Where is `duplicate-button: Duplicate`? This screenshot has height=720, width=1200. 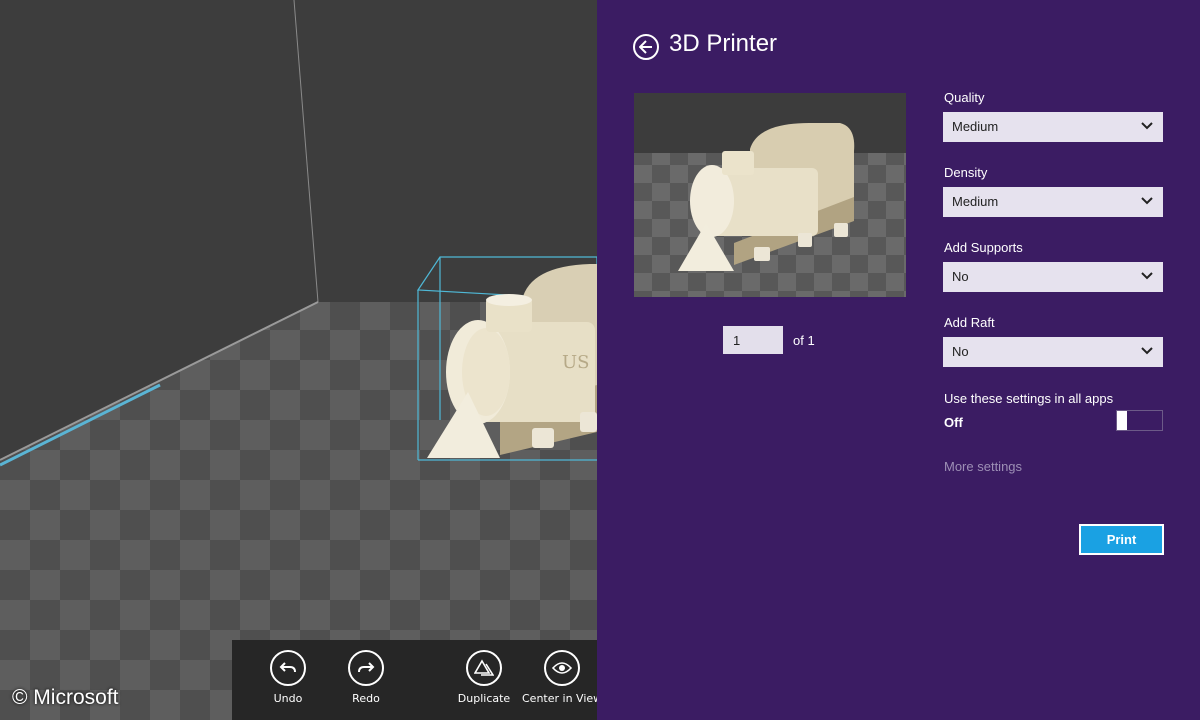 duplicate-button: Duplicate is located at coordinates (484, 677).